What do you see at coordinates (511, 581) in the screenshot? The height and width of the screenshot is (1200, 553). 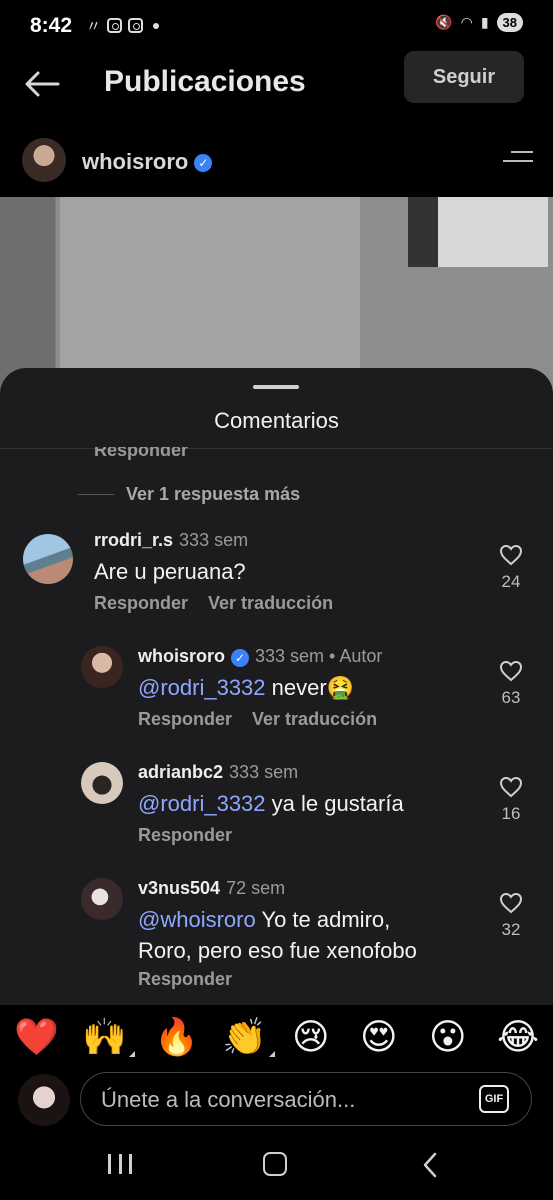 I see `like-count: 24` at bounding box center [511, 581].